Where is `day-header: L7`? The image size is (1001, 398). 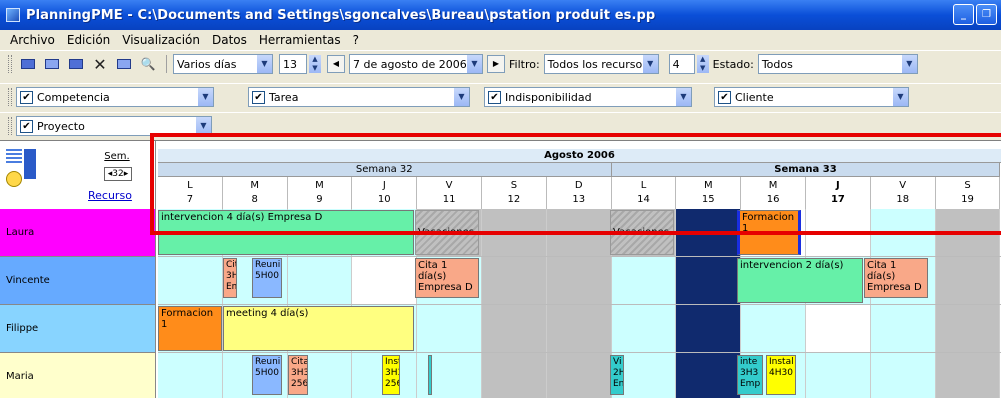
day-header: L7 is located at coordinates (190, 193).